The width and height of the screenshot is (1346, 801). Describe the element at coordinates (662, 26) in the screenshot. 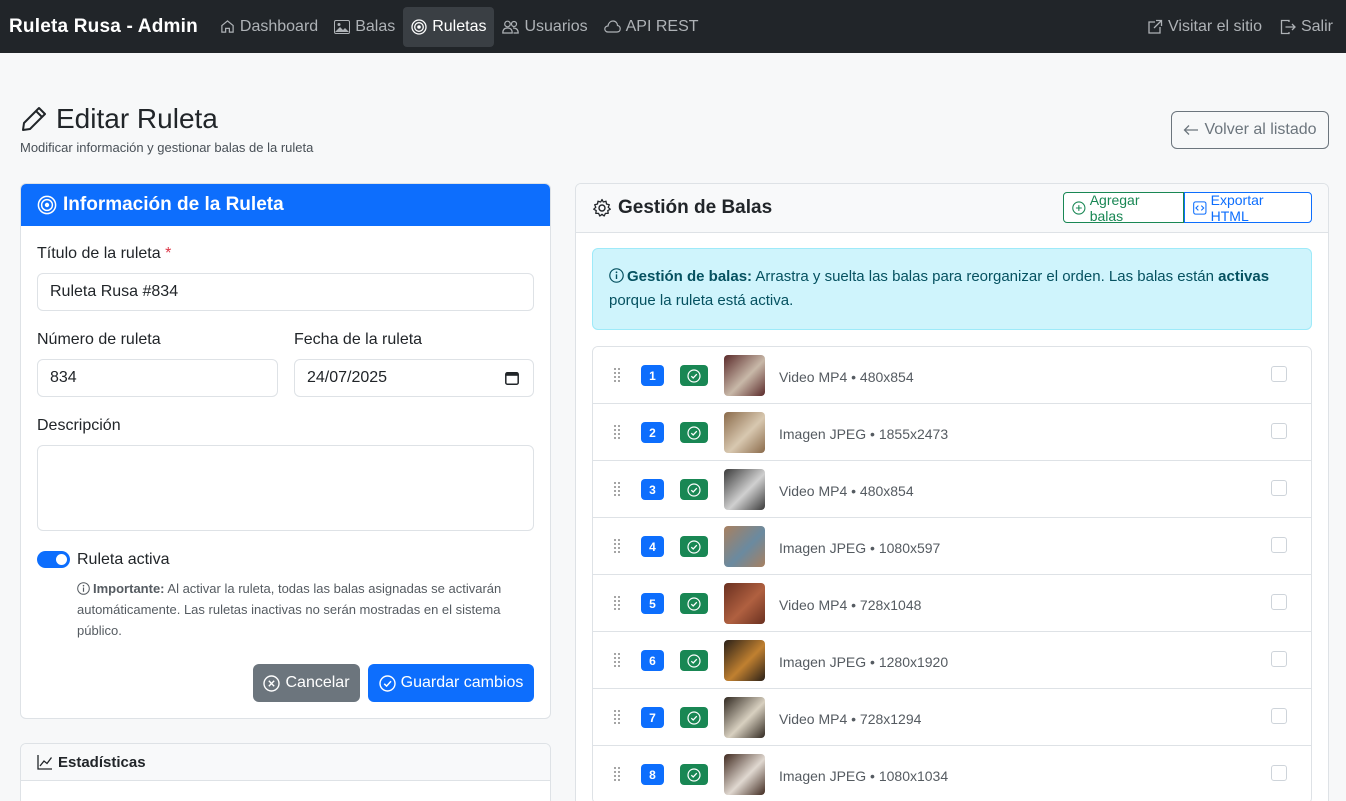

I see `nav-api-label: API REST` at that location.